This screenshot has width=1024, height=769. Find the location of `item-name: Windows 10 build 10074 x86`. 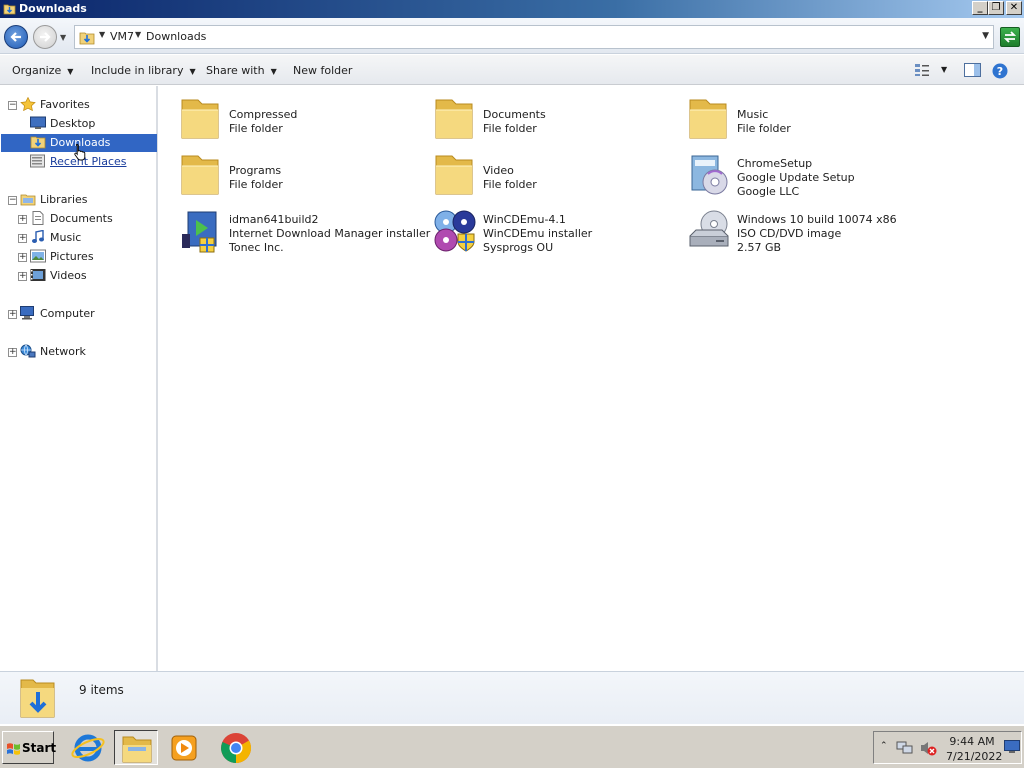

item-name: Windows 10 build 10074 x86 is located at coordinates (817, 219).